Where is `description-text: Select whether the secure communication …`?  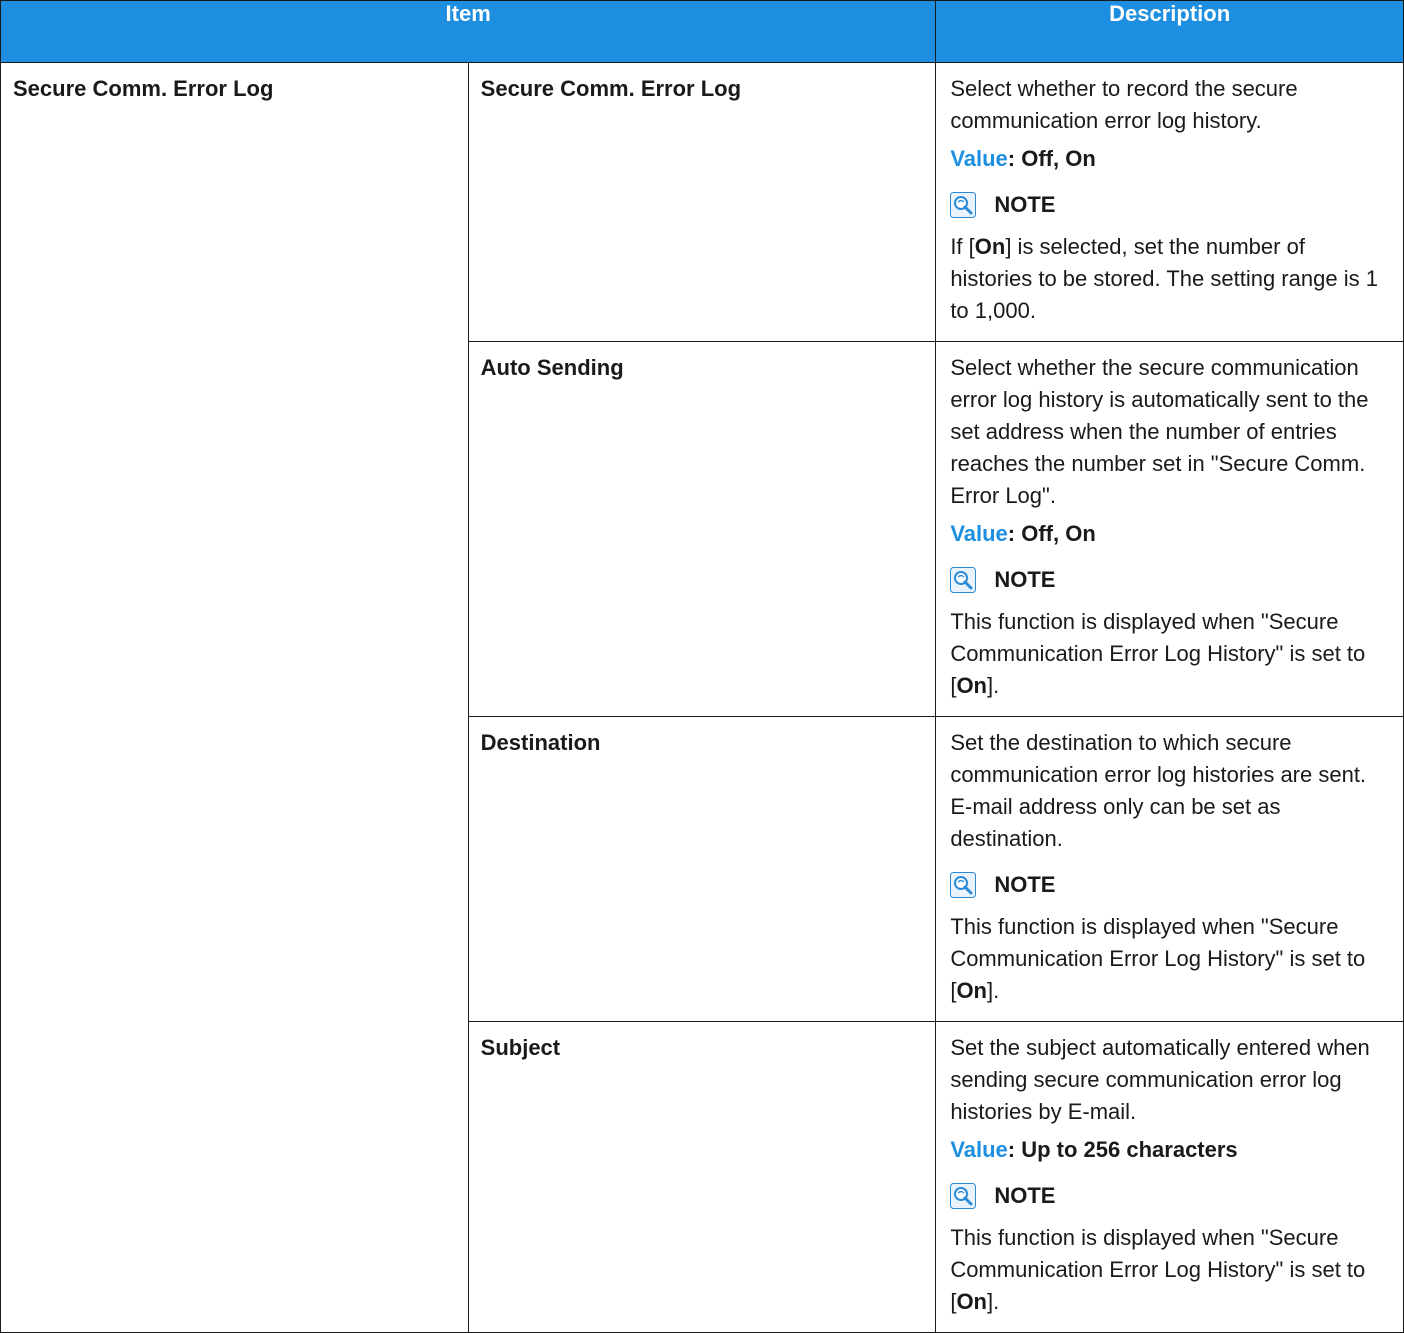 description-text: Select whether the secure communication … is located at coordinates (1159, 431).